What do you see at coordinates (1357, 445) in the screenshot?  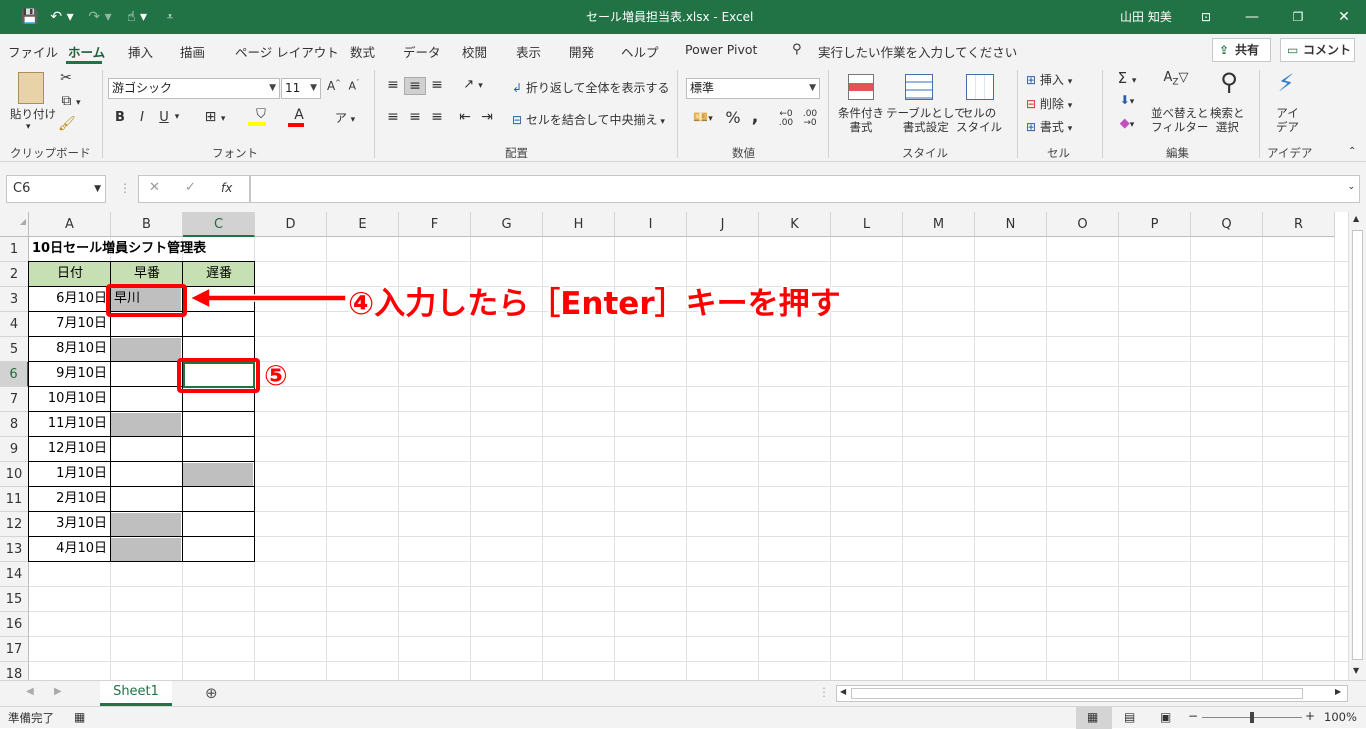 I see `vertical-scroll-thumb` at bounding box center [1357, 445].